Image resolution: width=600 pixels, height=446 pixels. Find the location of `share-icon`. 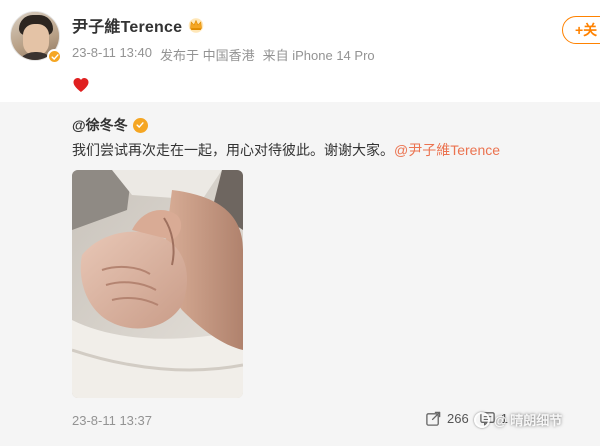

share-icon is located at coordinates (433, 418).